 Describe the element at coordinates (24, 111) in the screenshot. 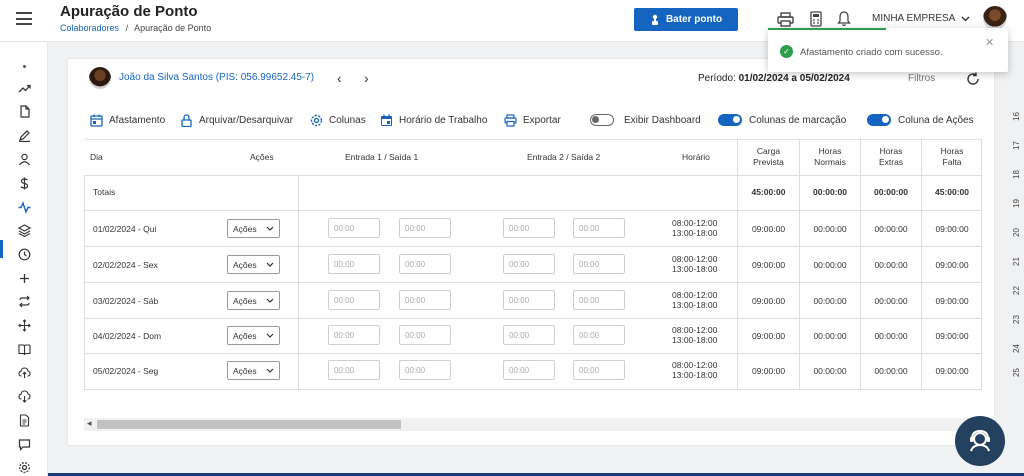

I see `file-icon` at that location.